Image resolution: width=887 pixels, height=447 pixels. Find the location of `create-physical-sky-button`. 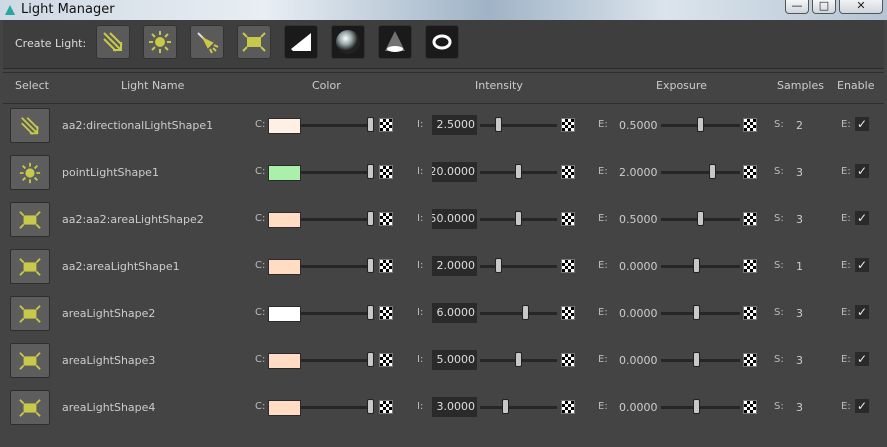

create-physical-sky-button is located at coordinates (348, 42).